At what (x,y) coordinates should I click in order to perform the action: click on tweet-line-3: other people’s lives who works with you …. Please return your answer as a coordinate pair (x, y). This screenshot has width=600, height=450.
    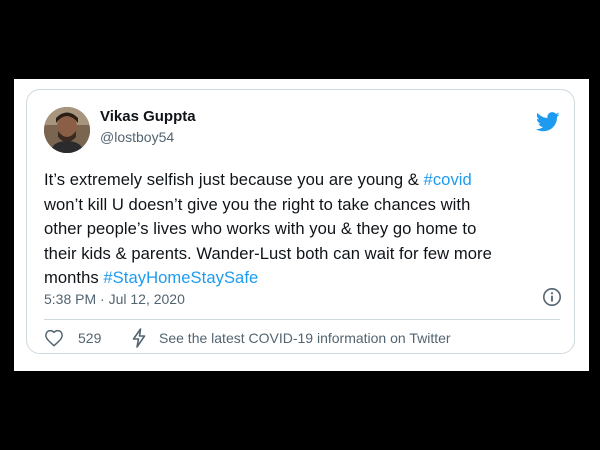
    Looking at the image, I should click on (304, 229).